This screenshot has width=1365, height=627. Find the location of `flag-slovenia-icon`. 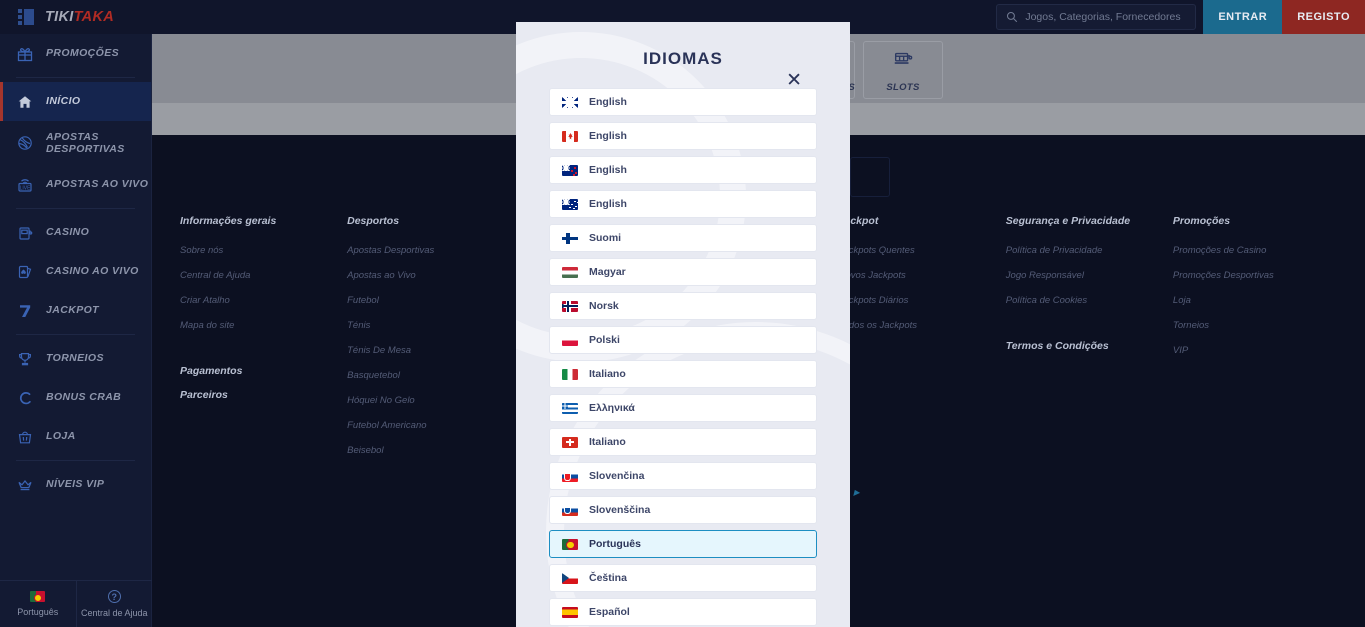

flag-slovenia-icon is located at coordinates (570, 510).